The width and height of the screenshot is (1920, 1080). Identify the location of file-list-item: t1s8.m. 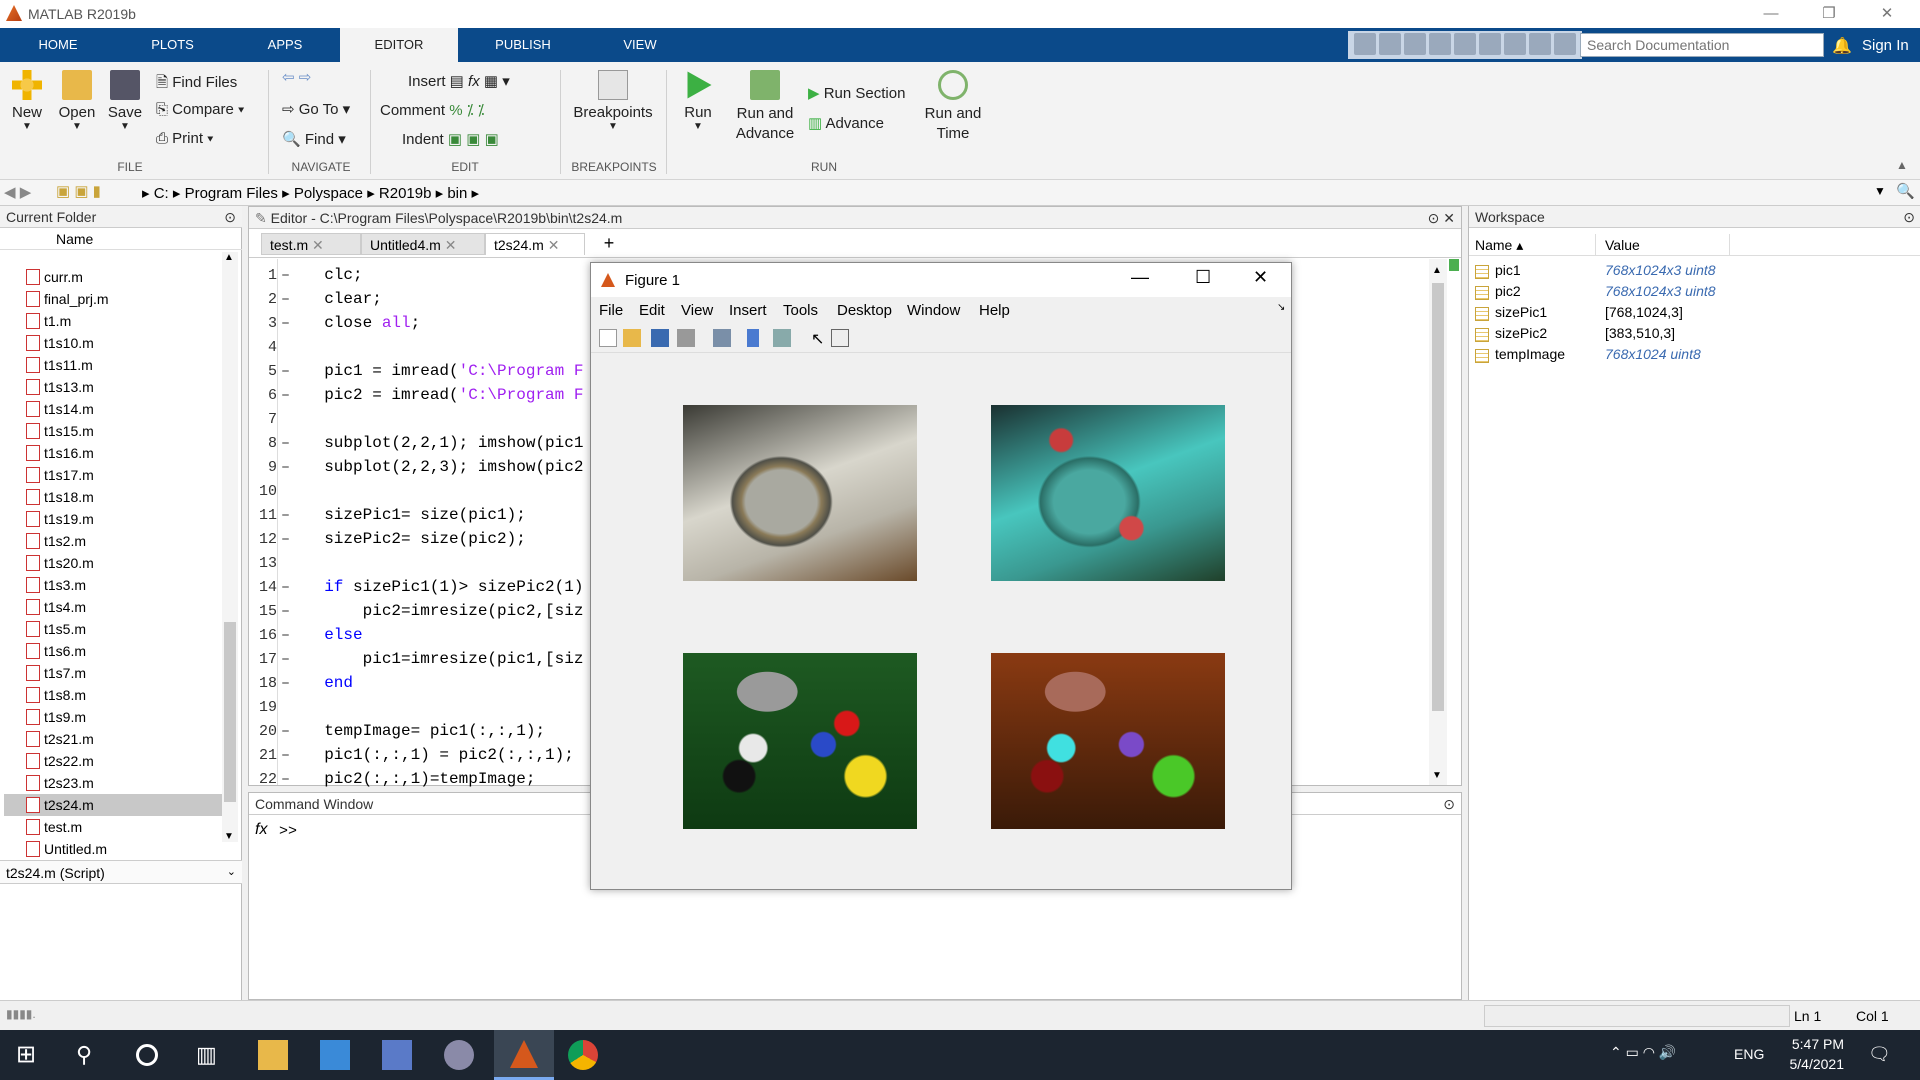
(124, 695).